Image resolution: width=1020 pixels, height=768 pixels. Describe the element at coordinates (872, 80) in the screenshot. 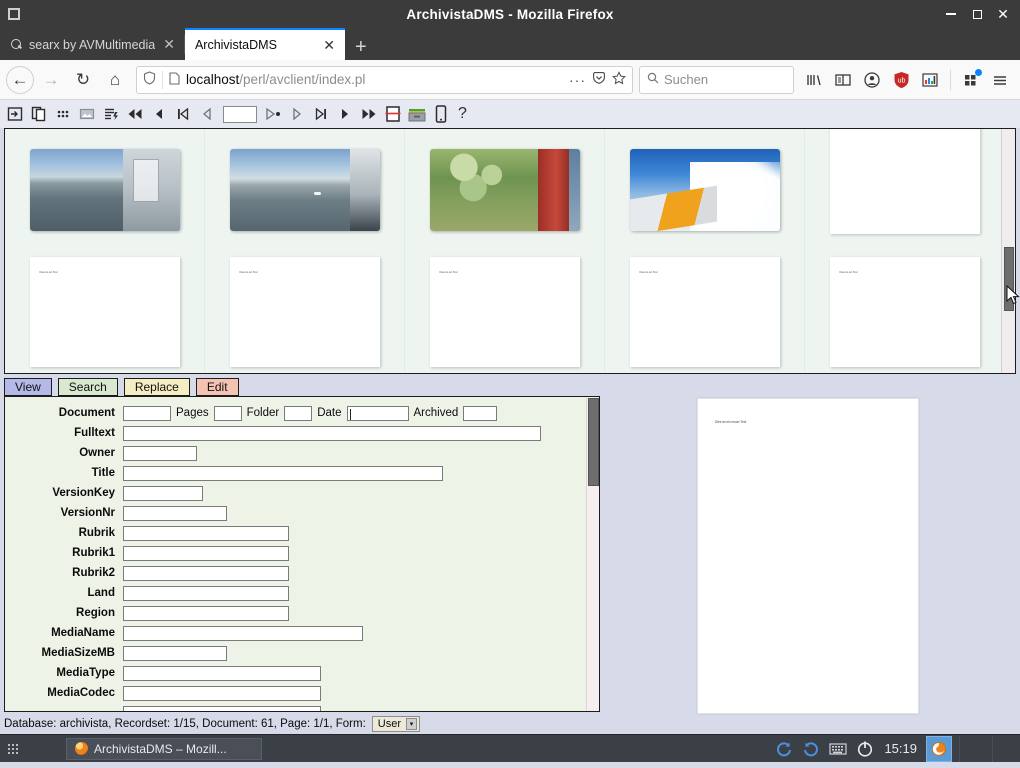

I see `account-icon` at that location.